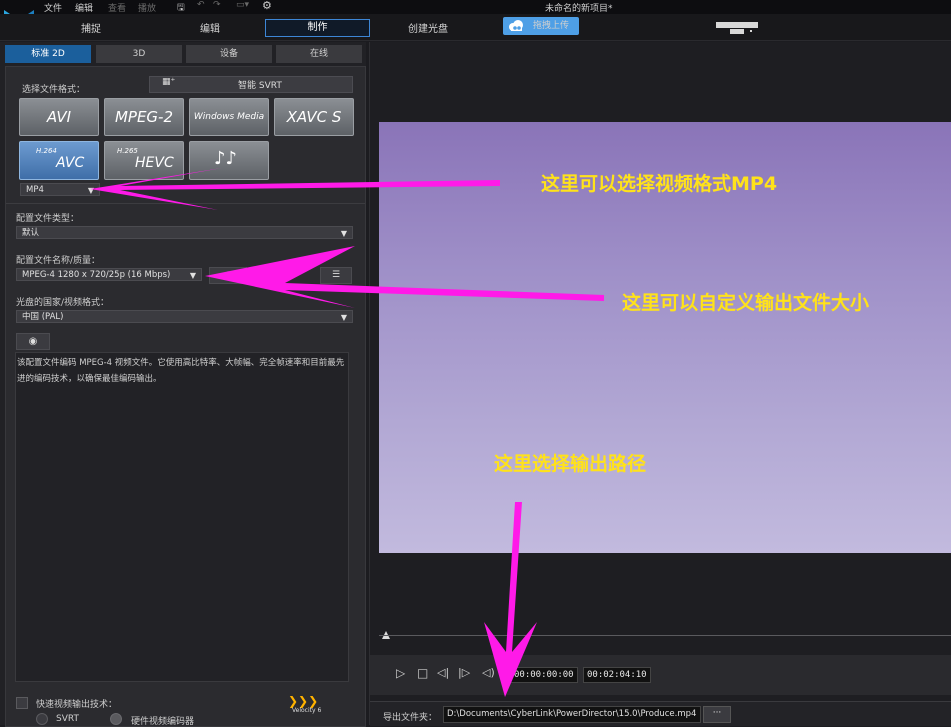  What do you see at coordinates (659, 184) in the screenshot?
I see `annotation-format: 这里可以选择视频格式MP4` at bounding box center [659, 184].